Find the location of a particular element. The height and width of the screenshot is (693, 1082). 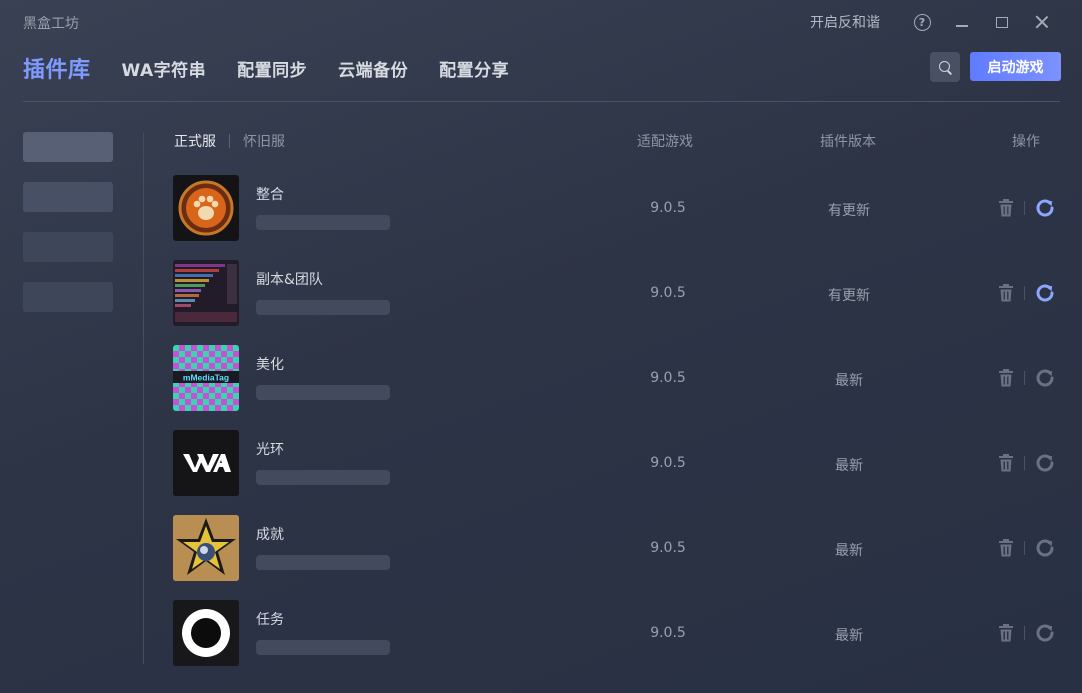

sidebar is located at coordinates (68, 232).